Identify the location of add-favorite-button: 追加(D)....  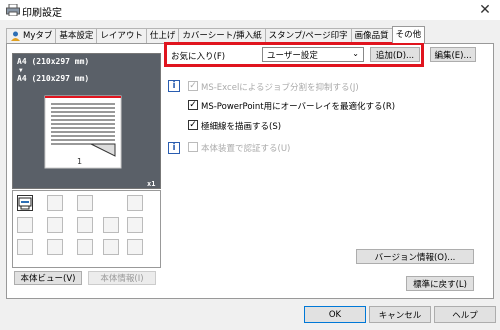
(395, 54).